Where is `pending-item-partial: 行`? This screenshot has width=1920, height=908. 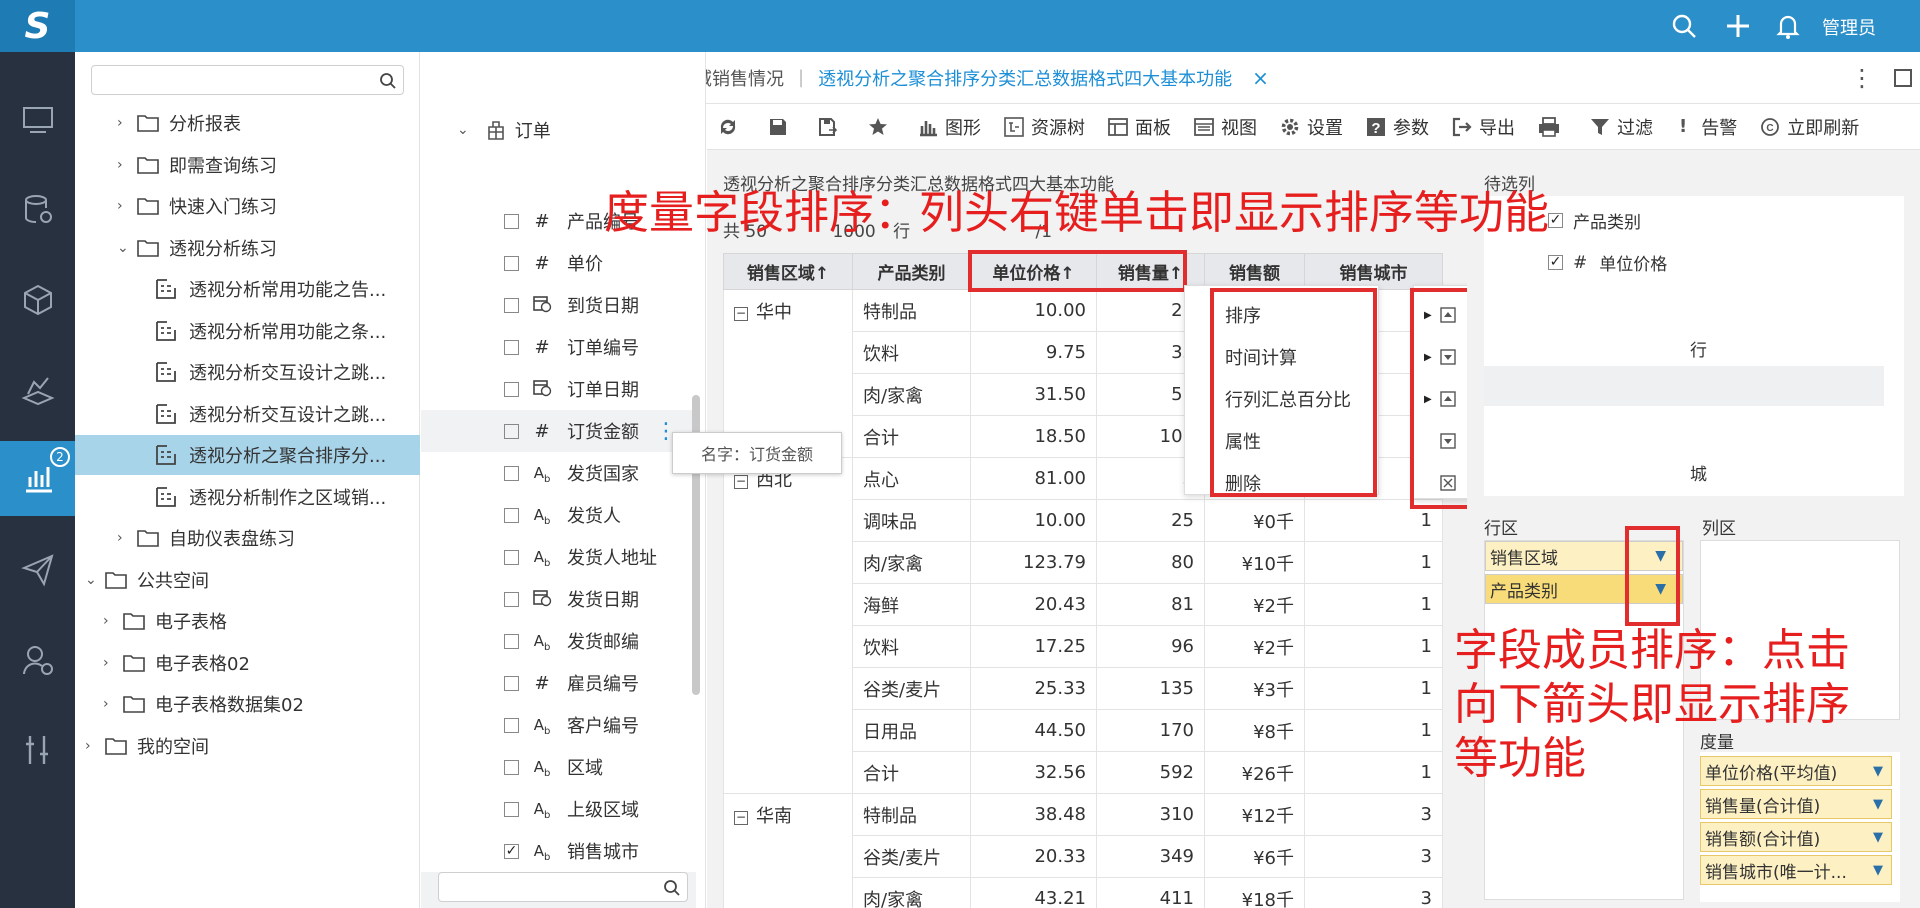
pending-item-partial: 行 is located at coordinates (1698, 348).